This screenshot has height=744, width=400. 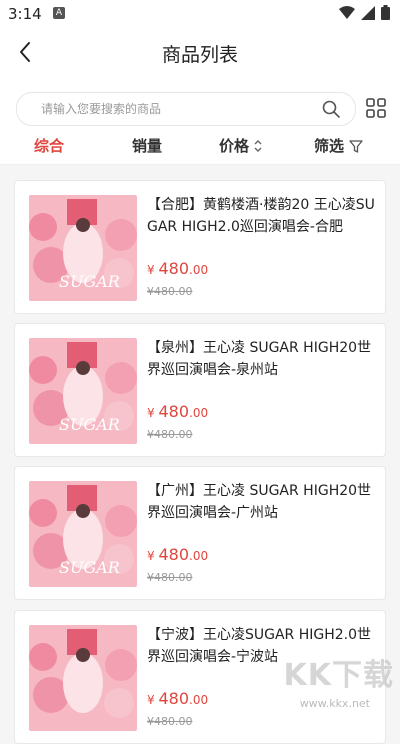 I want to click on app-notification-icon: A, so click(x=59, y=13).